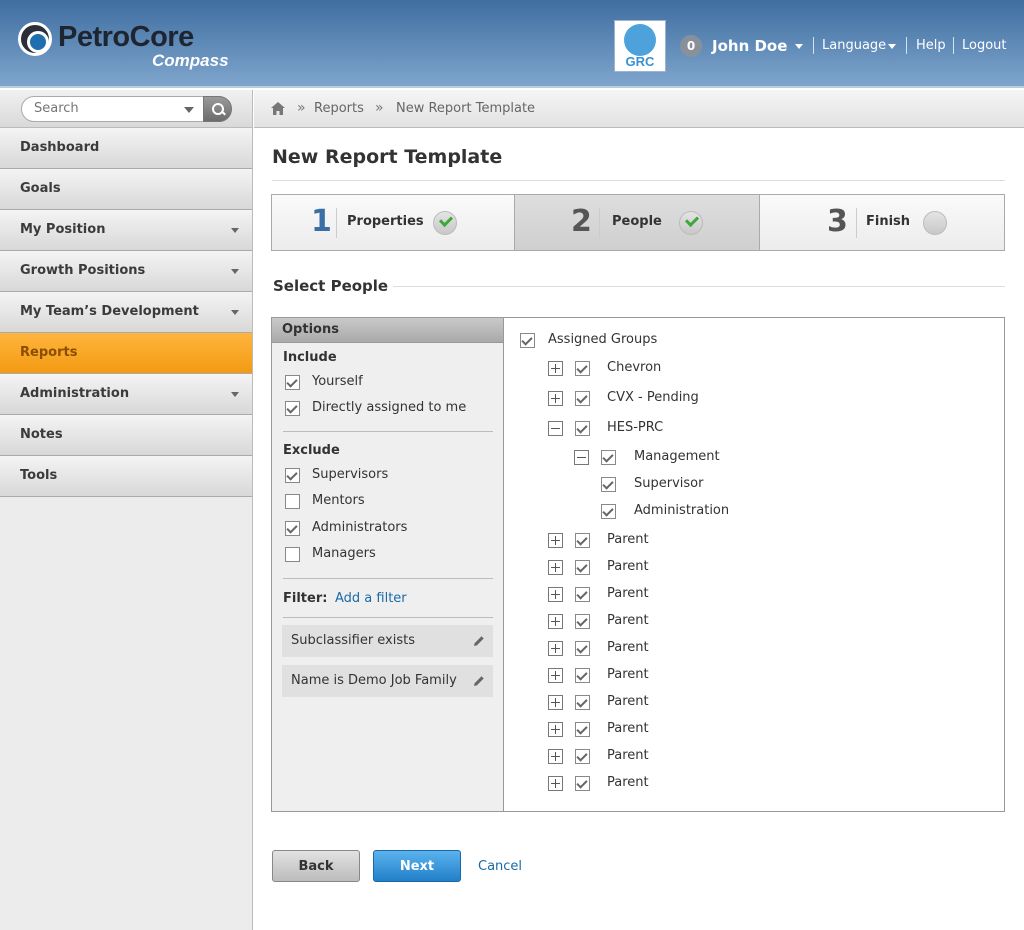 The image size is (1024, 930). Describe the element at coordinates (984, 45) in the screenshot. I see `logout-link: Logout` at that location.